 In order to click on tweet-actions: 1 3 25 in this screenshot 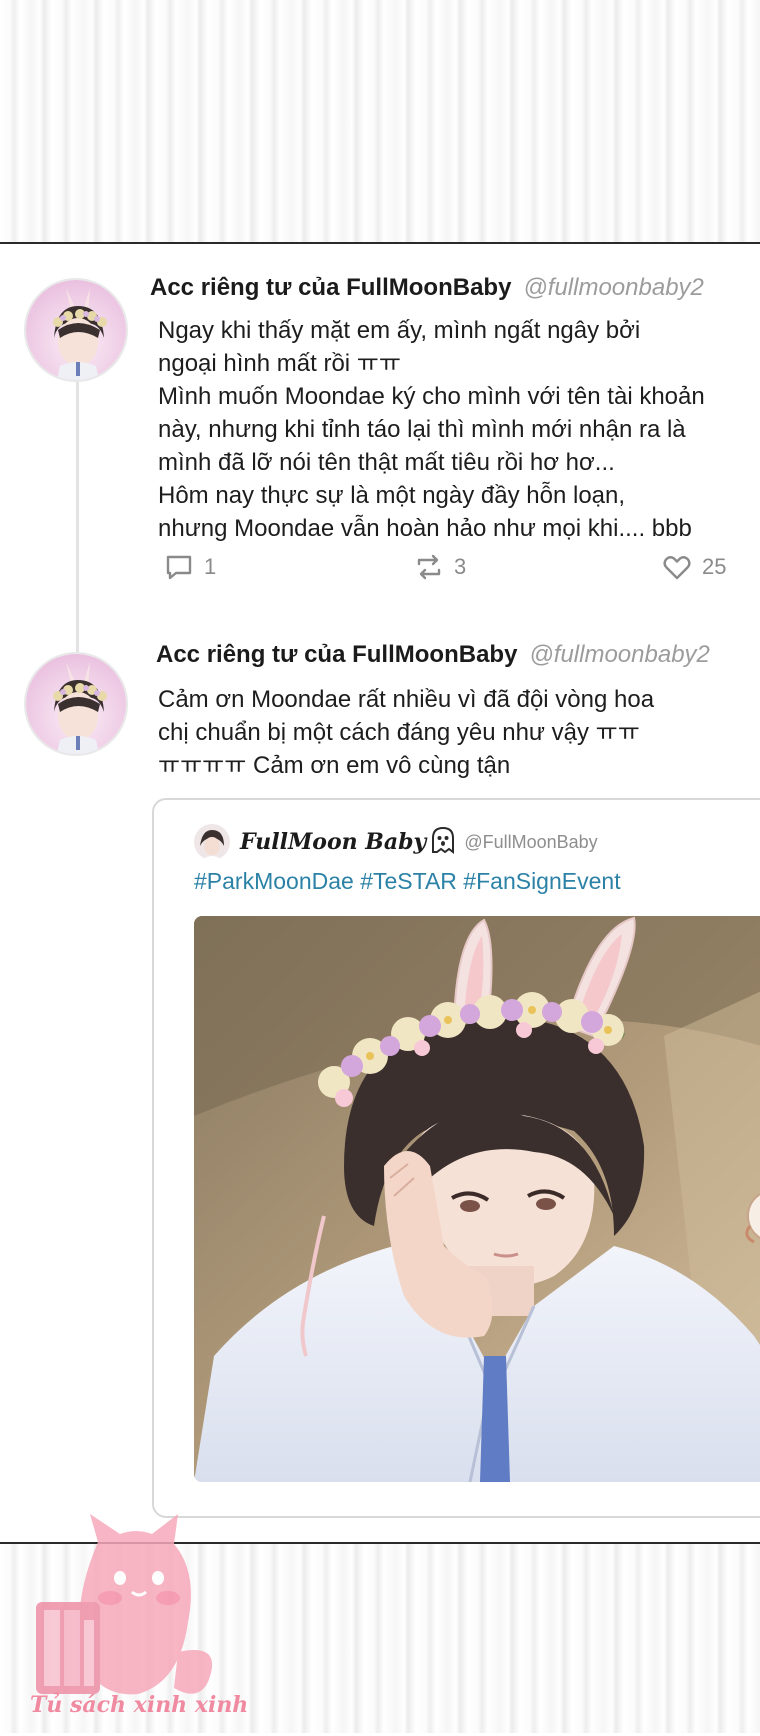, I will do `click(455, 572)`.